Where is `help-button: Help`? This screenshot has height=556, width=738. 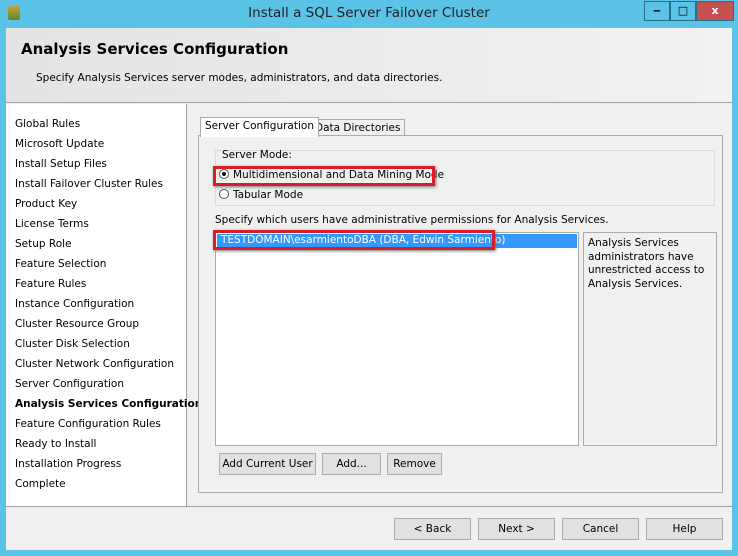
help-button: Help is located at coordinates (684, 529).